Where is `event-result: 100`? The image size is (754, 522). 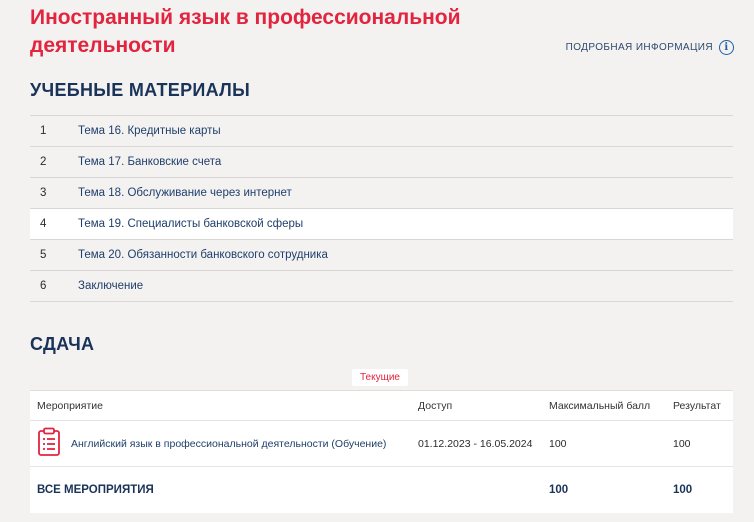 event-result: 100 is located at coordinates (682, 443).